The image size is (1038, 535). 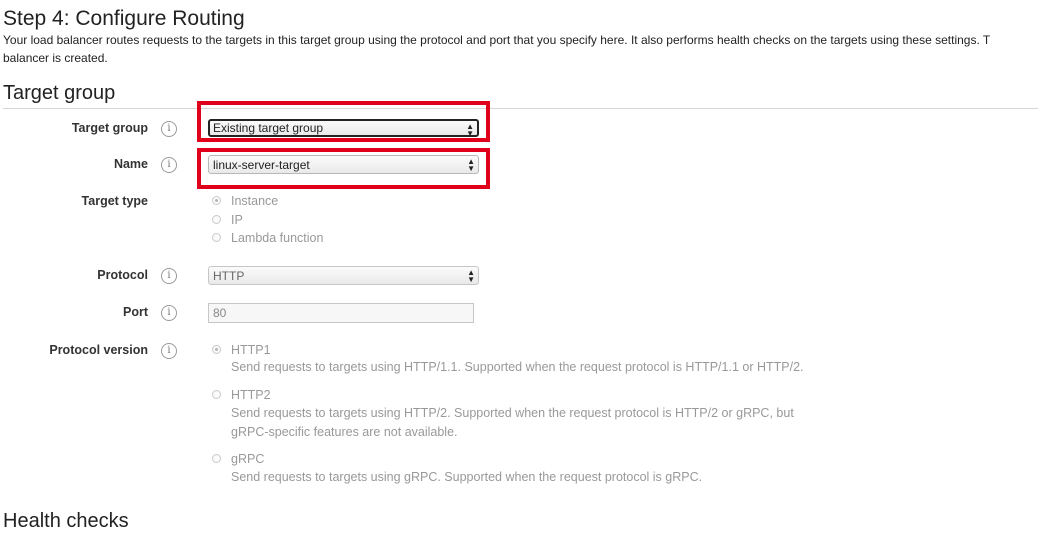 What do you see at coordinates (251, 395) in the screenshot?
I see `radio-label-http2: HTTP2` at bounding box center [251, 395].